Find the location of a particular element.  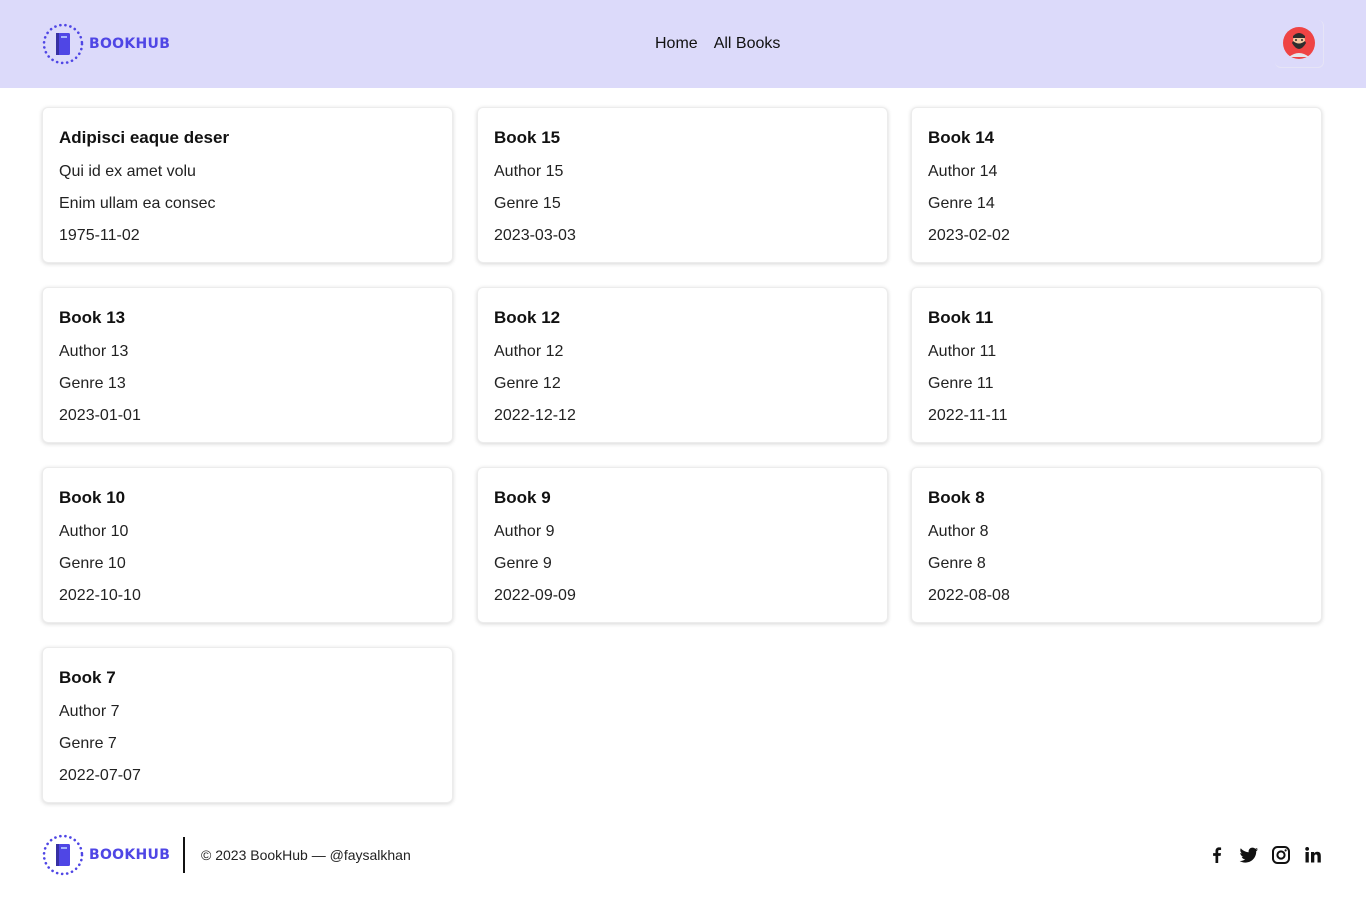

brand-logo: BOOKHUB is located at coordinates (106, 44).